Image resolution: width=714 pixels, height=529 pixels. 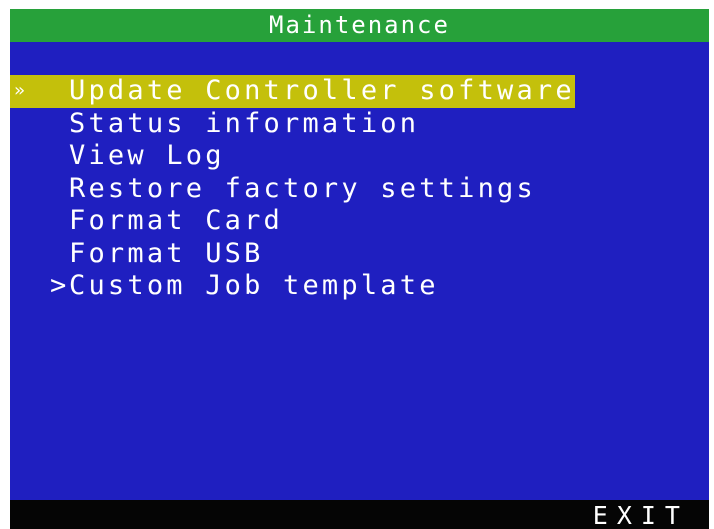 I want to click on menu-item-custom-job-template: > Custom Job template, so click(x=359, y=286).